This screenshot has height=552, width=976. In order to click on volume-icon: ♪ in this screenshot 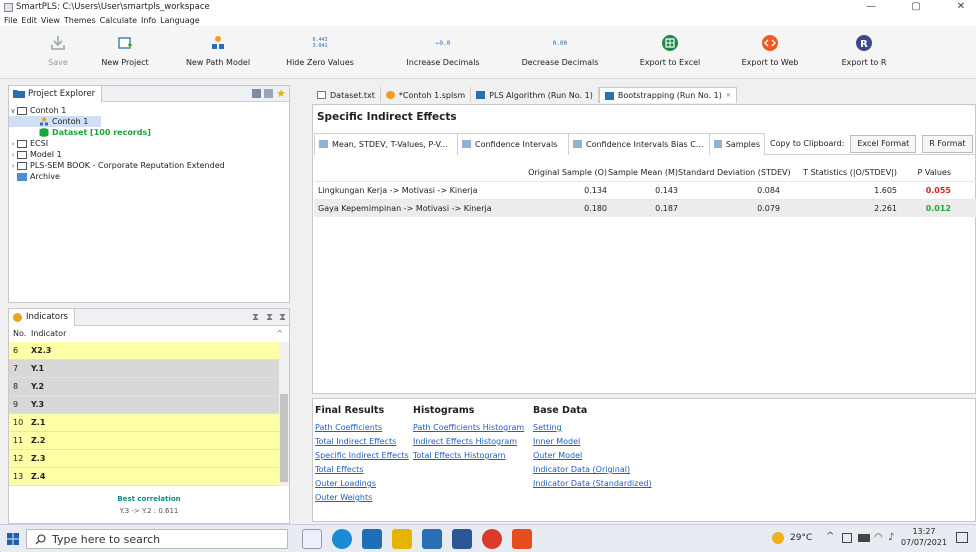, I will do `click(891, 537)`.